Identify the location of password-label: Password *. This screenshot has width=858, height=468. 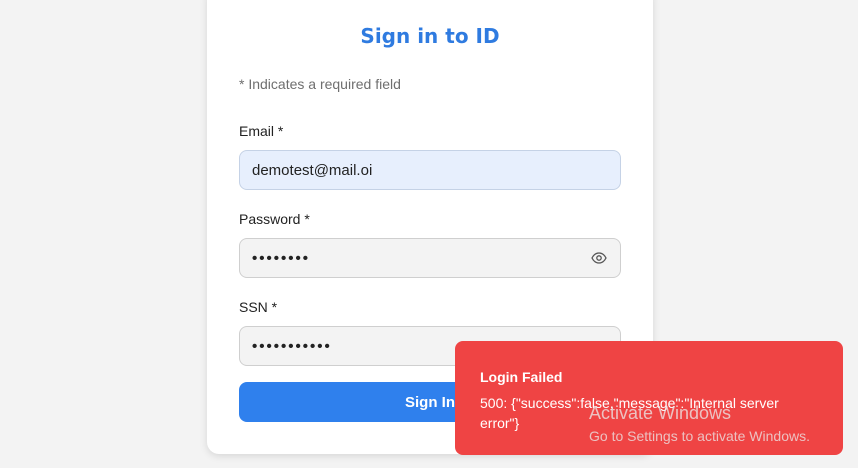
(274, 219).